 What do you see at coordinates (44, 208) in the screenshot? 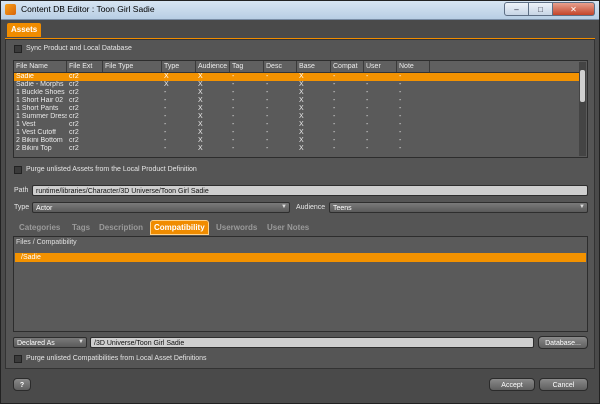
I see `type-select-value: Actor` at bounding box center [44, 208].